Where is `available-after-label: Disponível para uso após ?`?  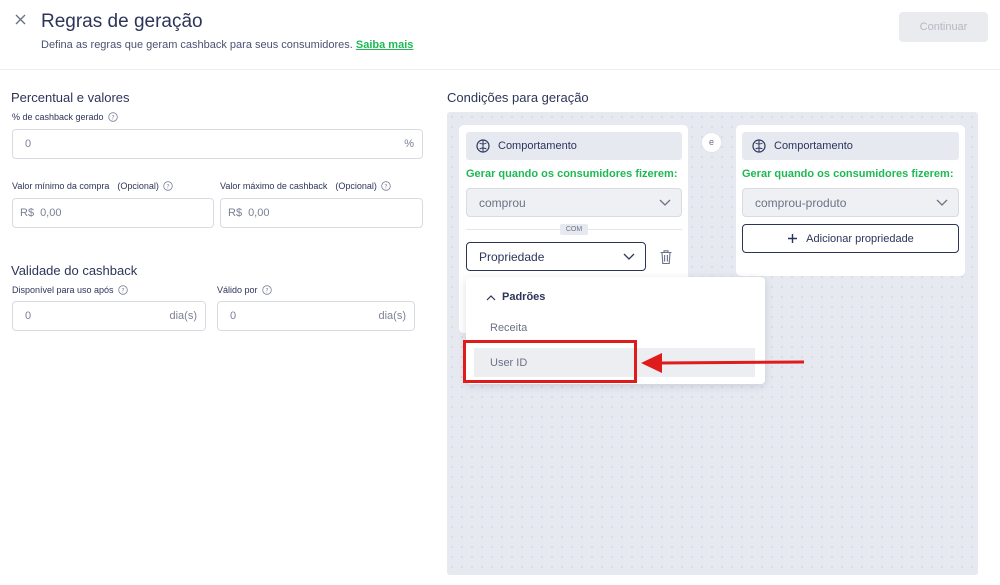
available-after-label: Disponível para uso após ? is located at coordinates (70, 290).